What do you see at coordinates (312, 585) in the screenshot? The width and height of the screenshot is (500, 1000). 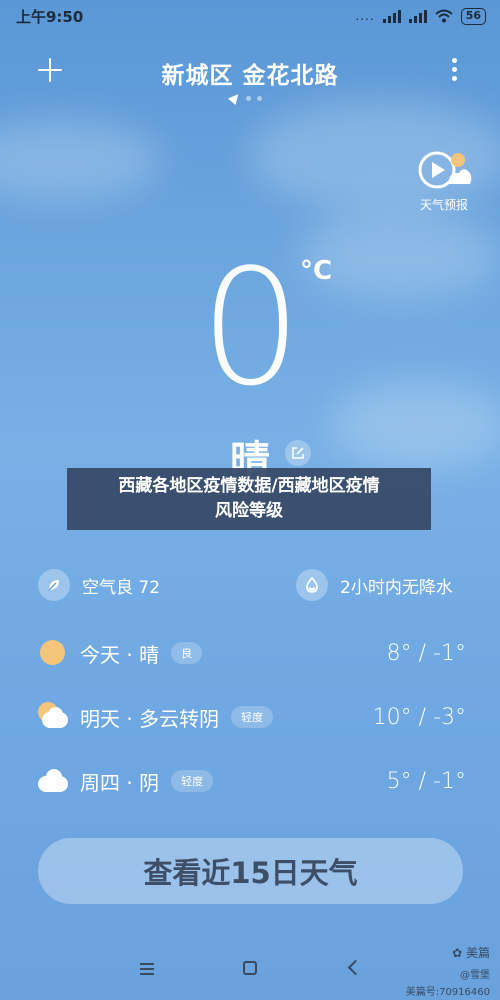 I see `raindrop-icon` at bounding box center [312, 585].